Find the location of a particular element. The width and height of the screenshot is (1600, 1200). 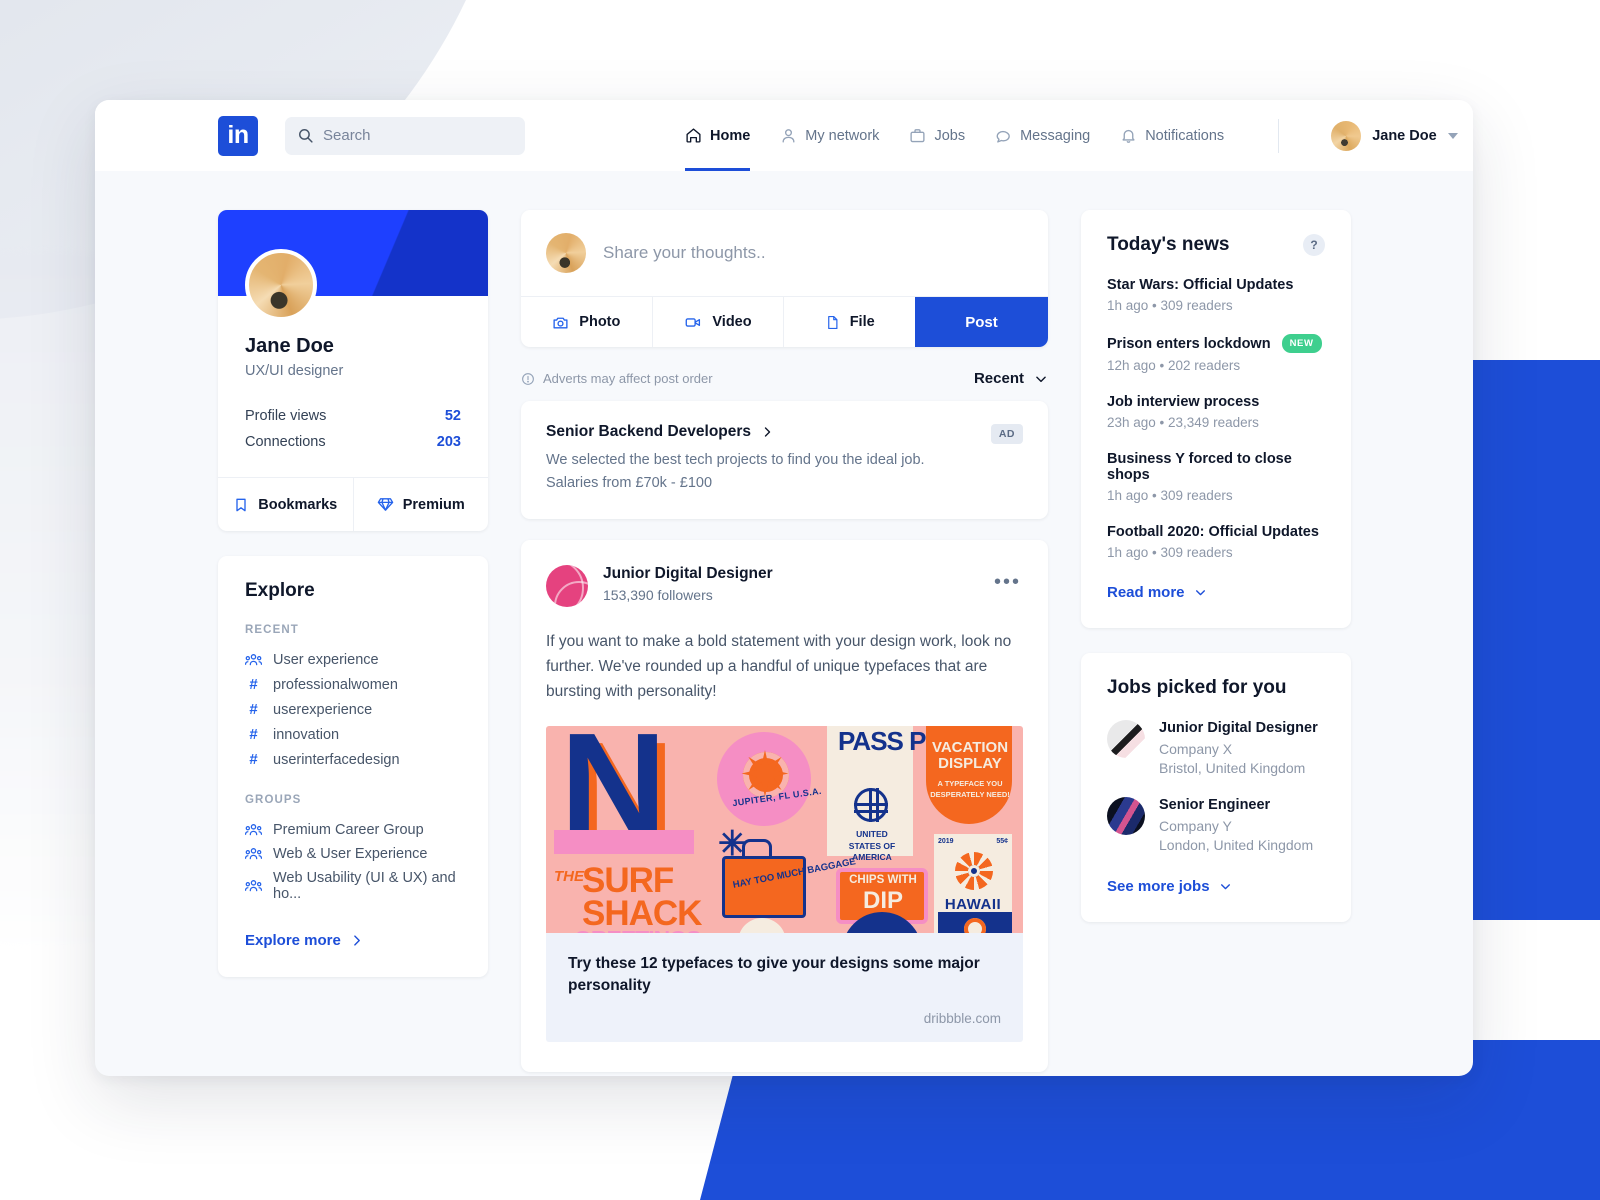

explore-item-label: User experience is located at coordinates (326, 660).